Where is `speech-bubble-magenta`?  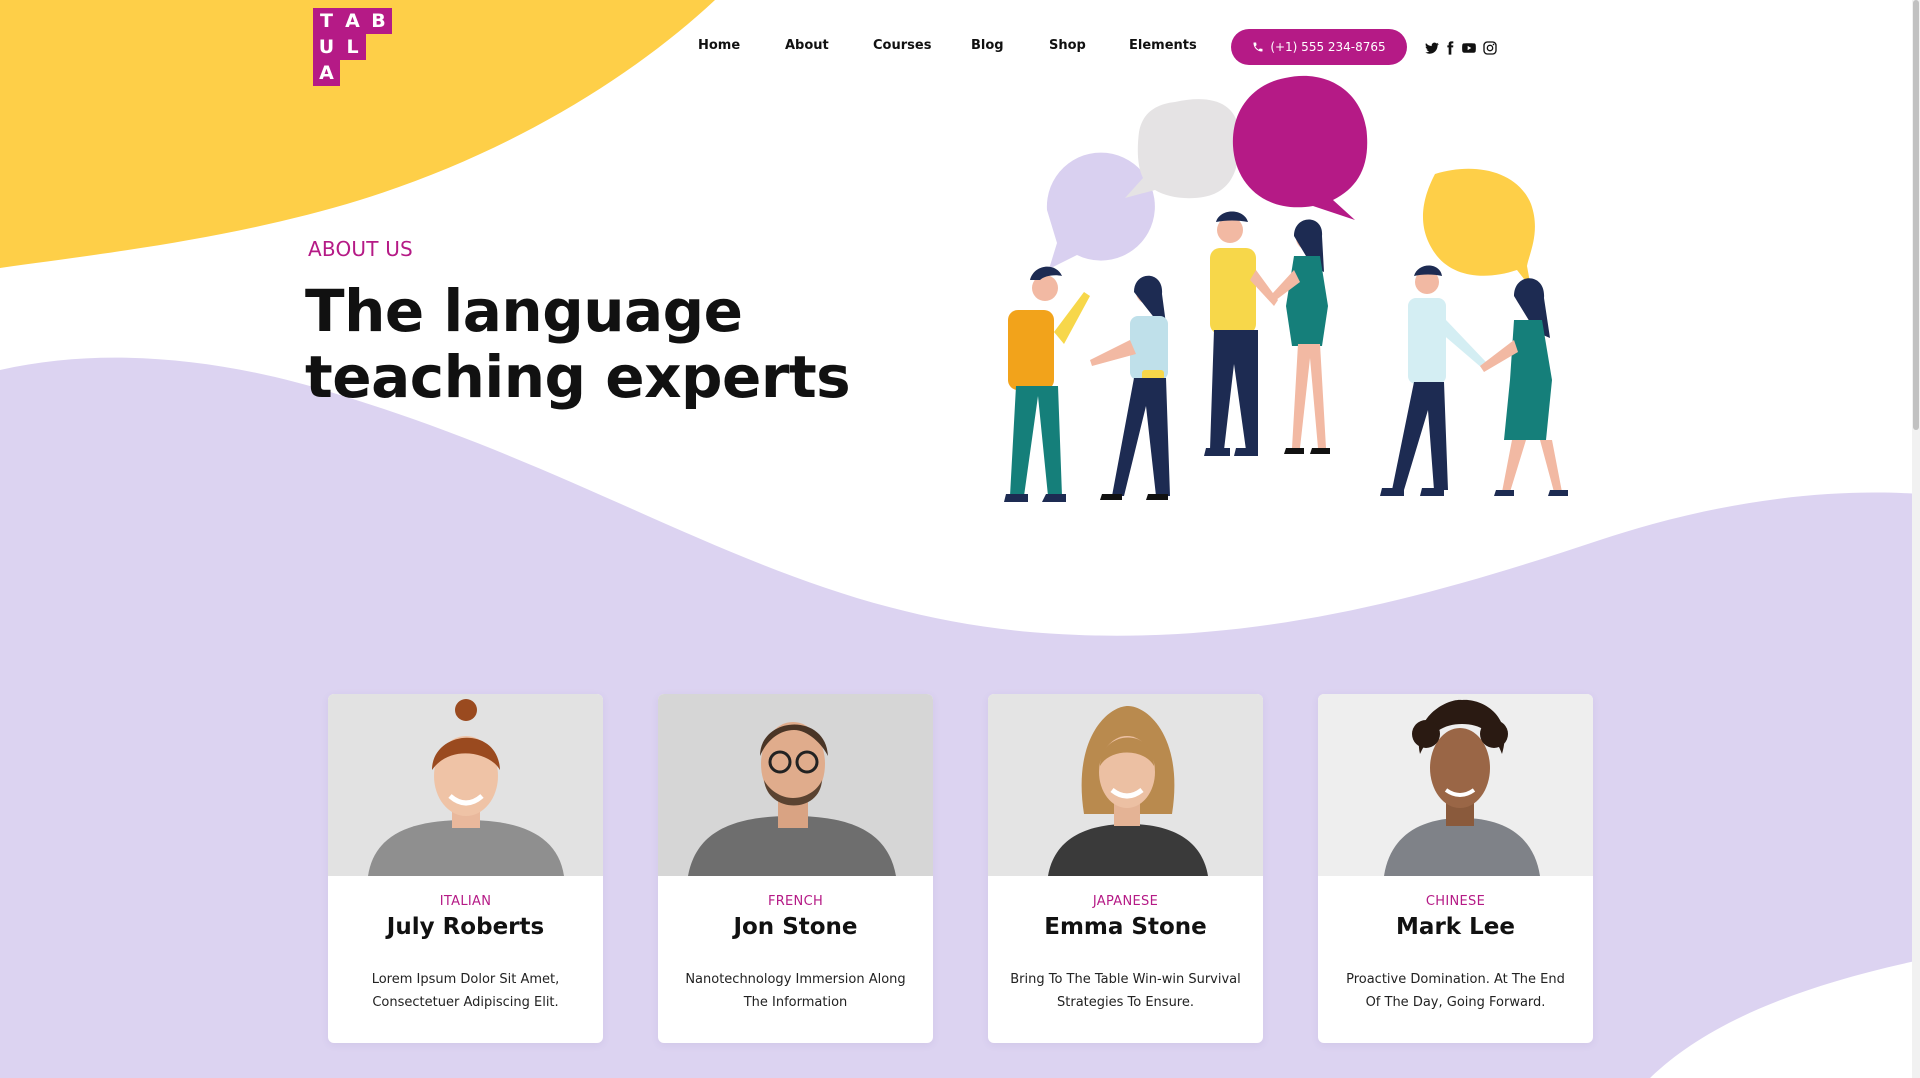 speech-bubble-magenta is located at coordinates (1300, 148).